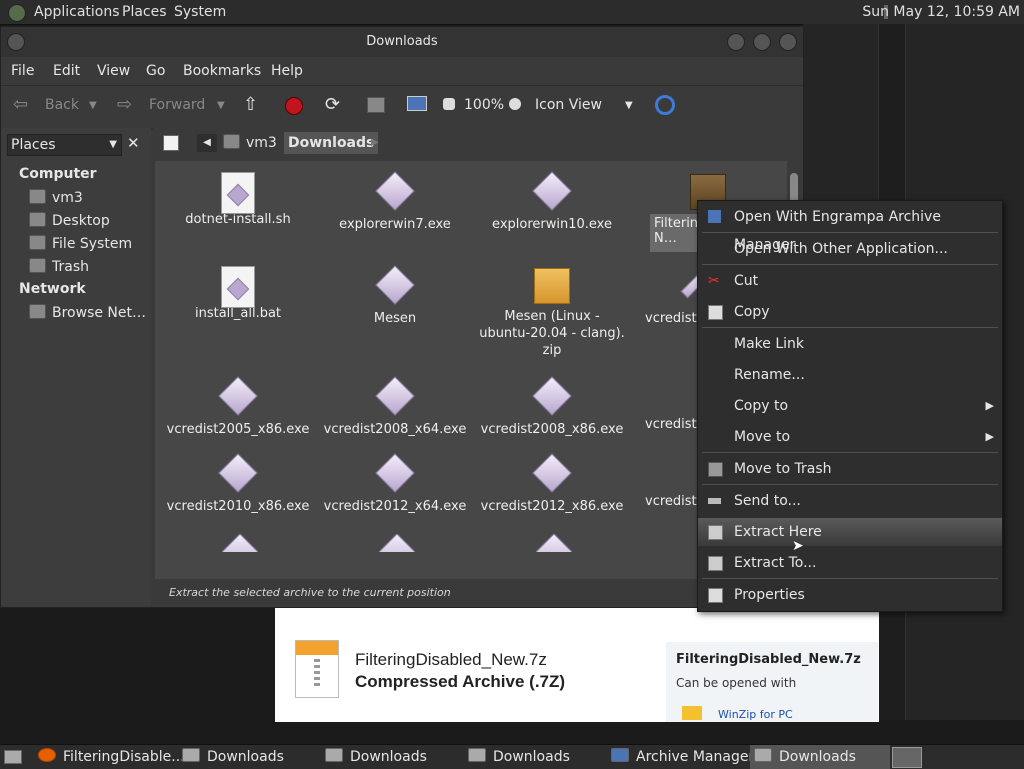  I want to click on reload-icon: ⟳, so click(332, 104).